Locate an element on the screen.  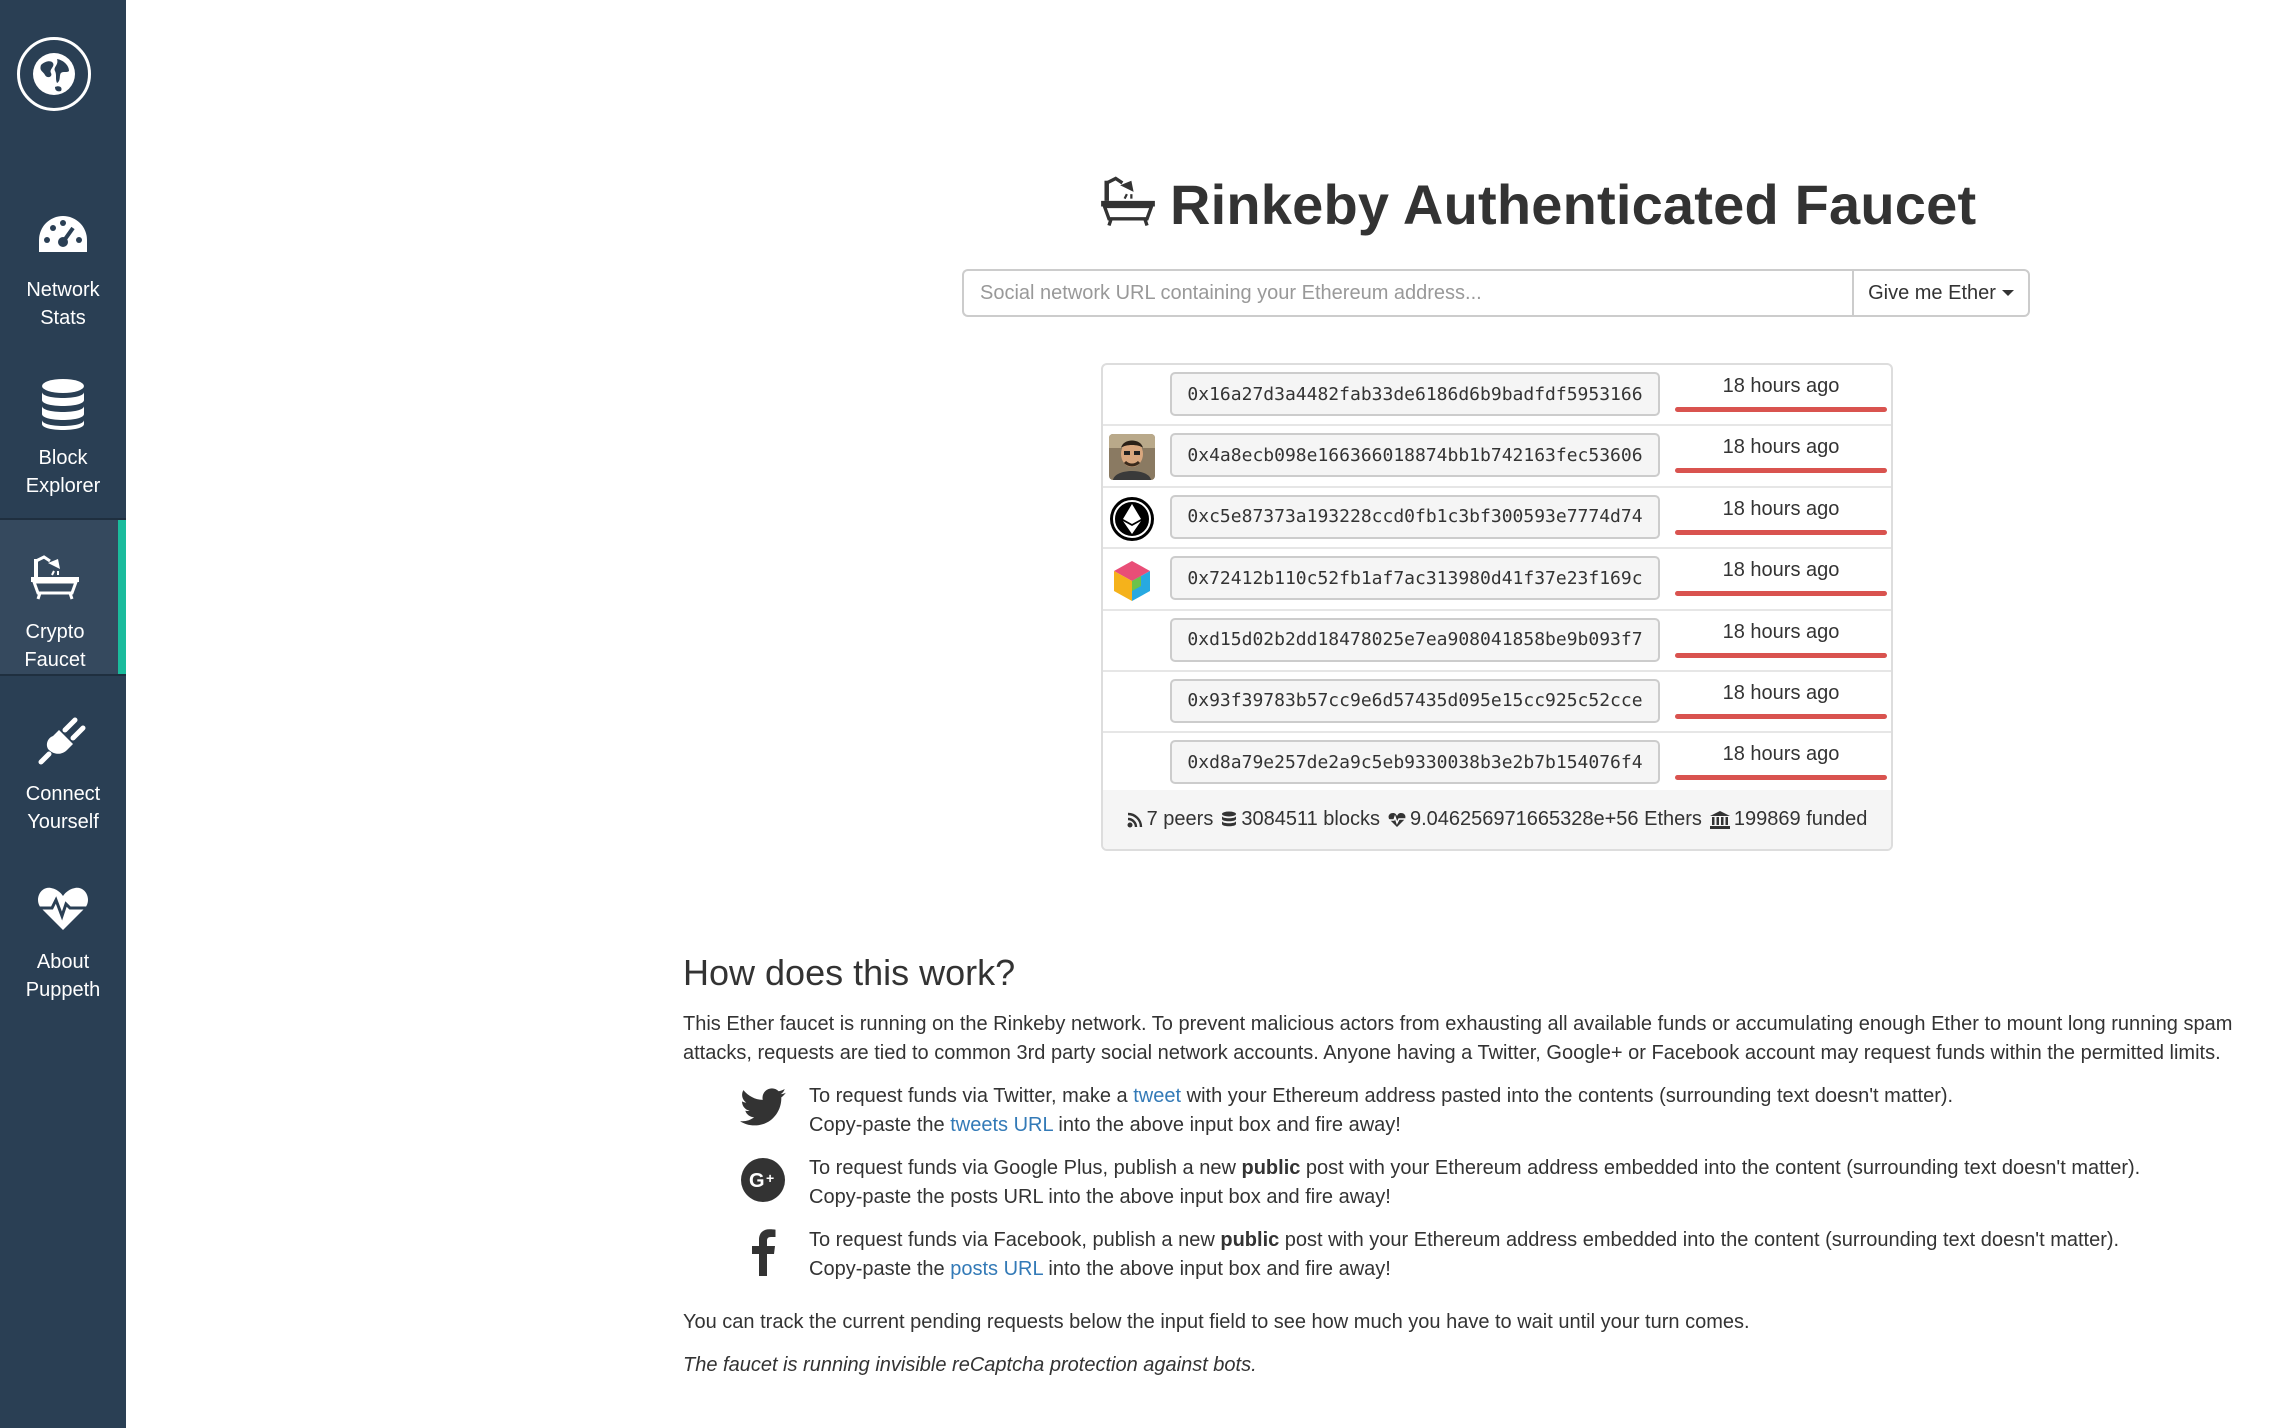
sidebar-item-connect-yourself: Connect Yourself is located at coordinates (63, 760).